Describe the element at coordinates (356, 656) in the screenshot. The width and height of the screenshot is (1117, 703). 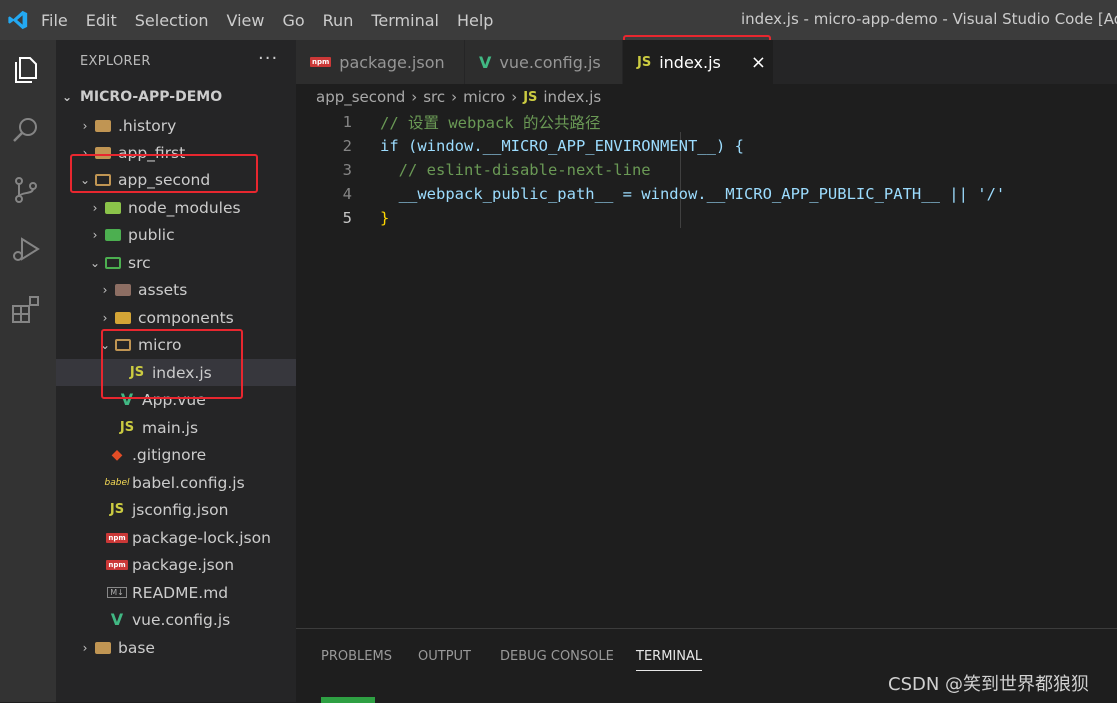
I see `panel-tab-problems: PROBLEMS` at that location.